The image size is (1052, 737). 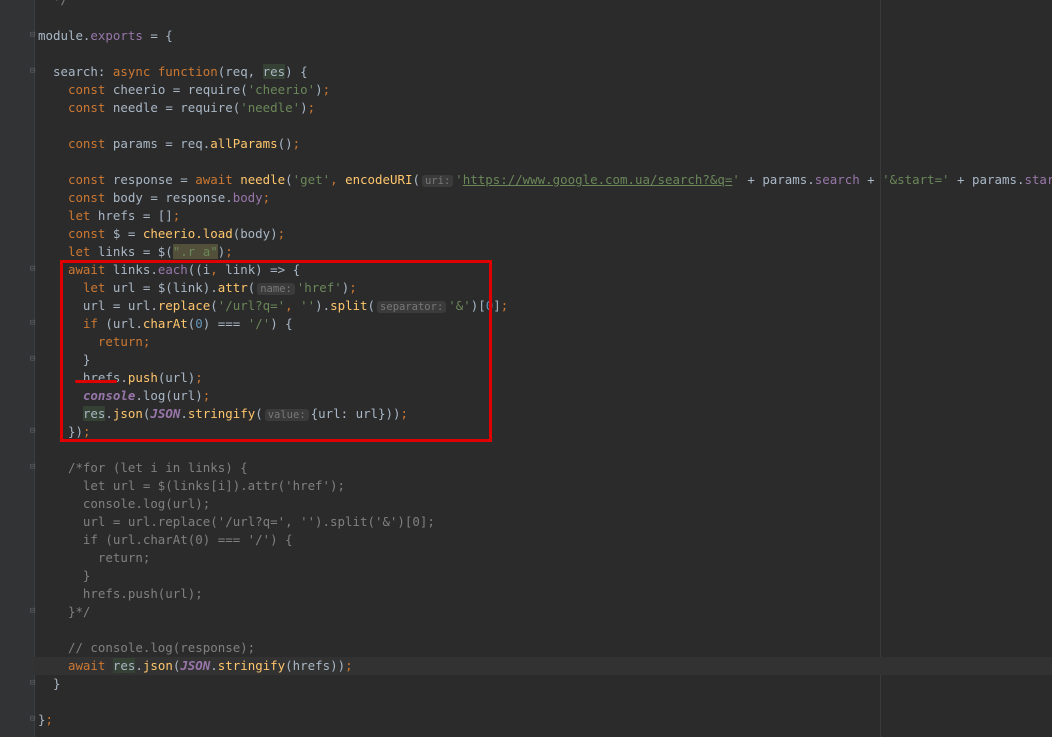 What do you see at coordinates (497, 305) in the screenshot?
I see `code-token: ]` at bounding box center [497, 305].